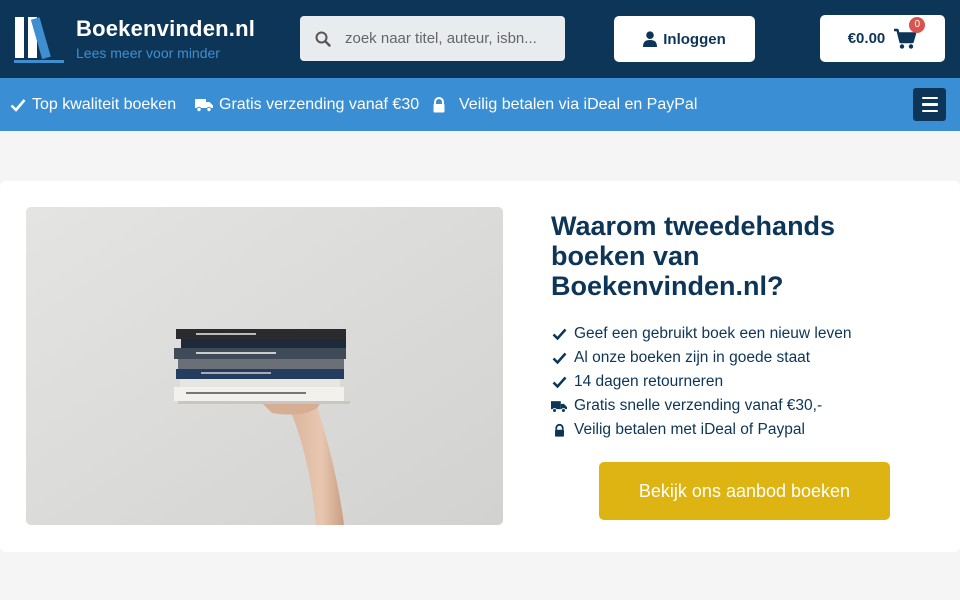 The width and height of the screenshot is (960, 600). Describe the element at coordinates (578, 104) in the screenshot. I see `usp-label: Veilig betalen via iDeal en PayPal` at that location.